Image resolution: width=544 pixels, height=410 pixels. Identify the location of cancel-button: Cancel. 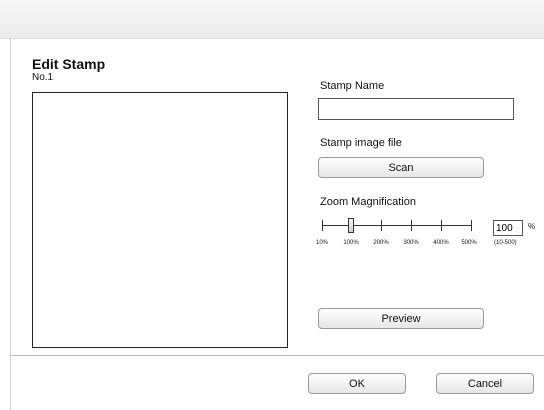
(485, 383).